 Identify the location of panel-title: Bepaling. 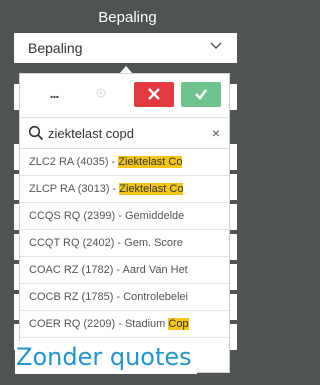
(127, 17).